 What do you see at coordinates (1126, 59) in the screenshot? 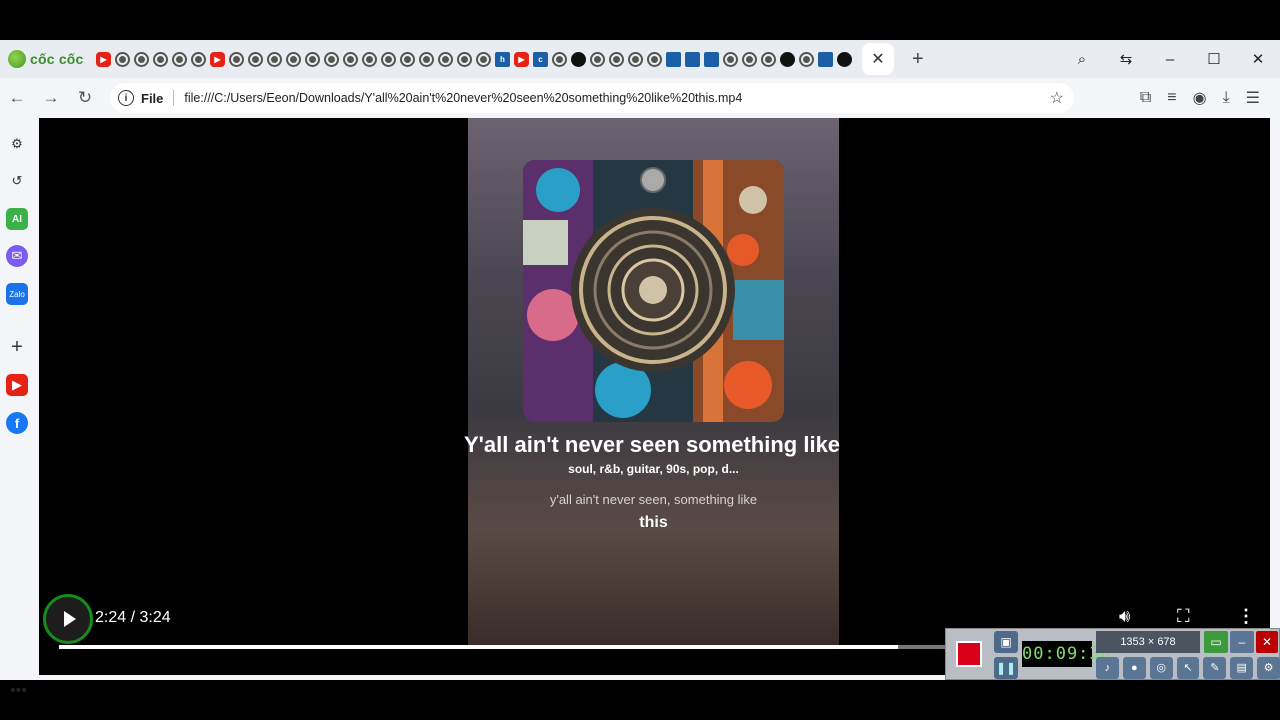
I see `back-to-tab-icon: ⇆` at bounding box center [1126, 59].